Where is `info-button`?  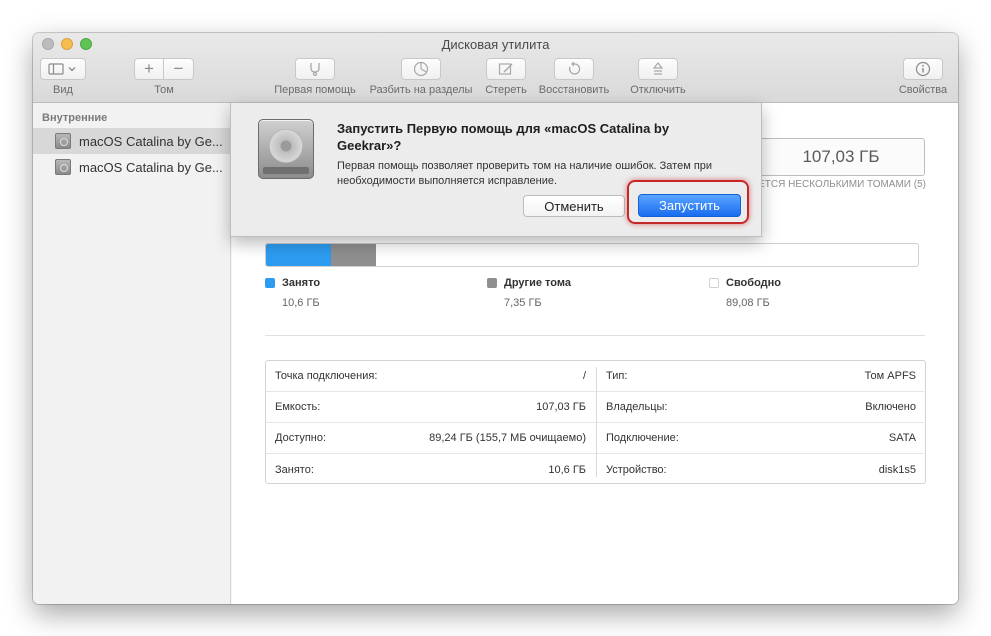
info-button is located at coordinates (923, 69).